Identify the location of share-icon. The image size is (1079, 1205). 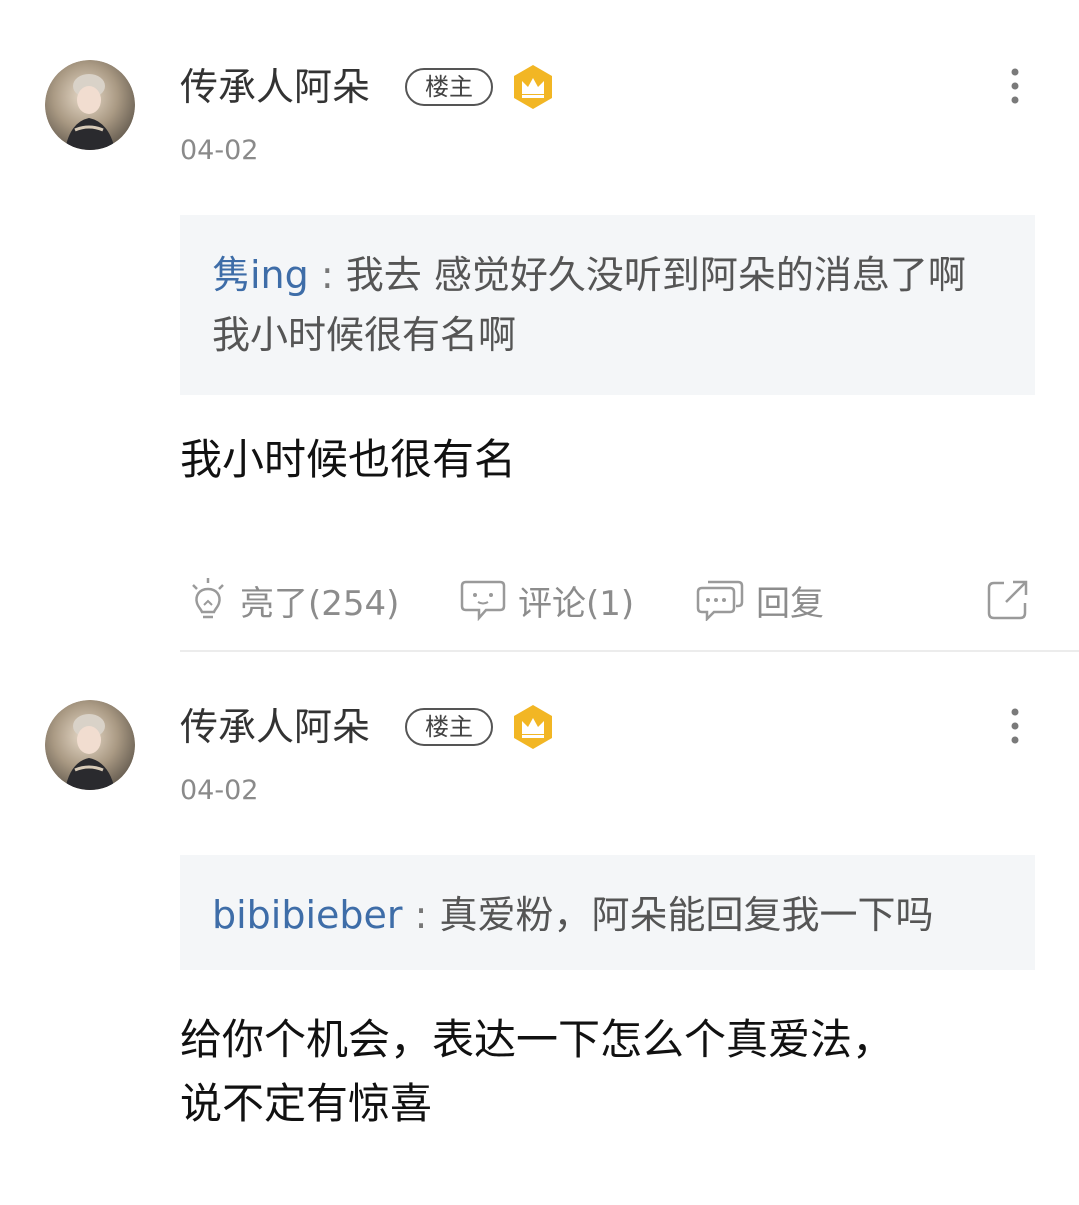
(1007, 600).